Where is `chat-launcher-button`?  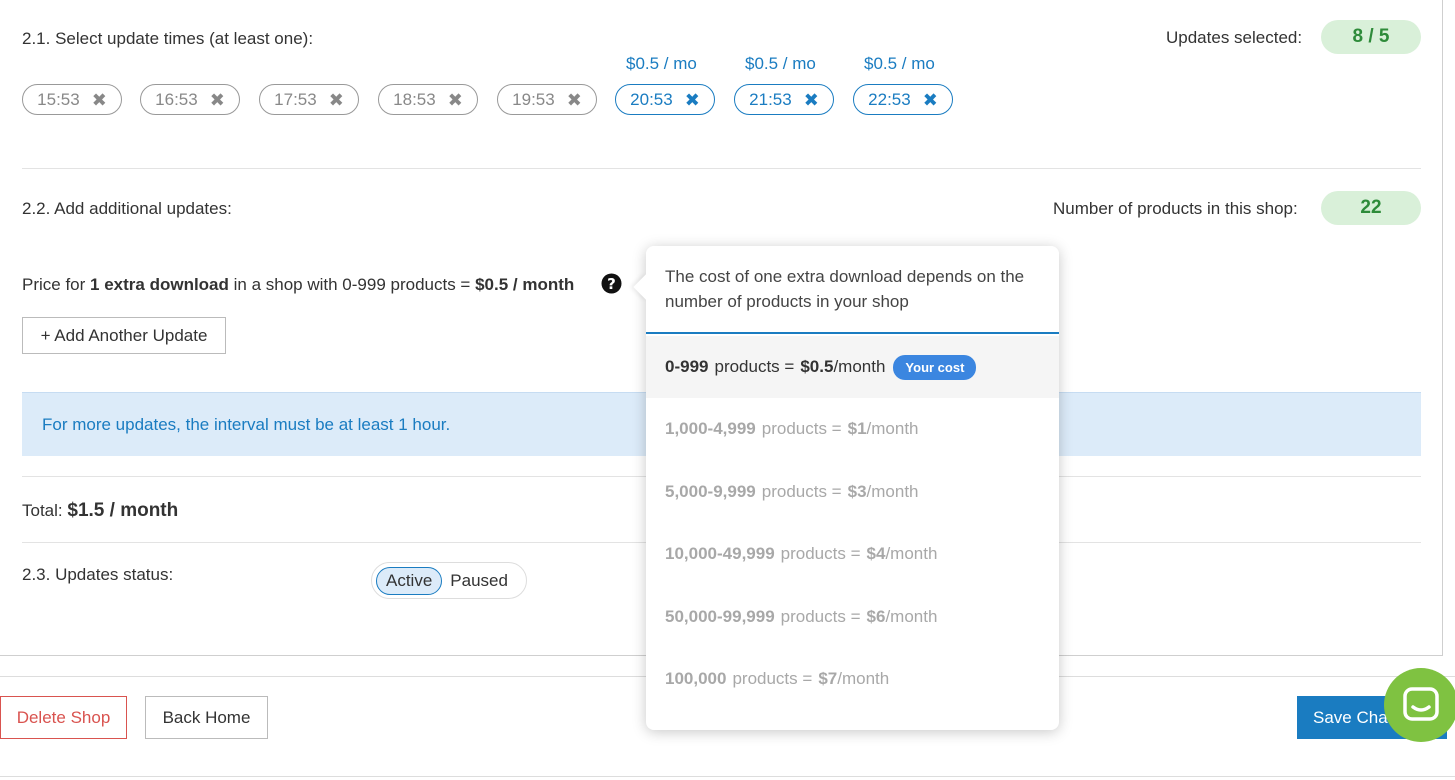
chat-launcher-button is located at coordinates (1419, 705).